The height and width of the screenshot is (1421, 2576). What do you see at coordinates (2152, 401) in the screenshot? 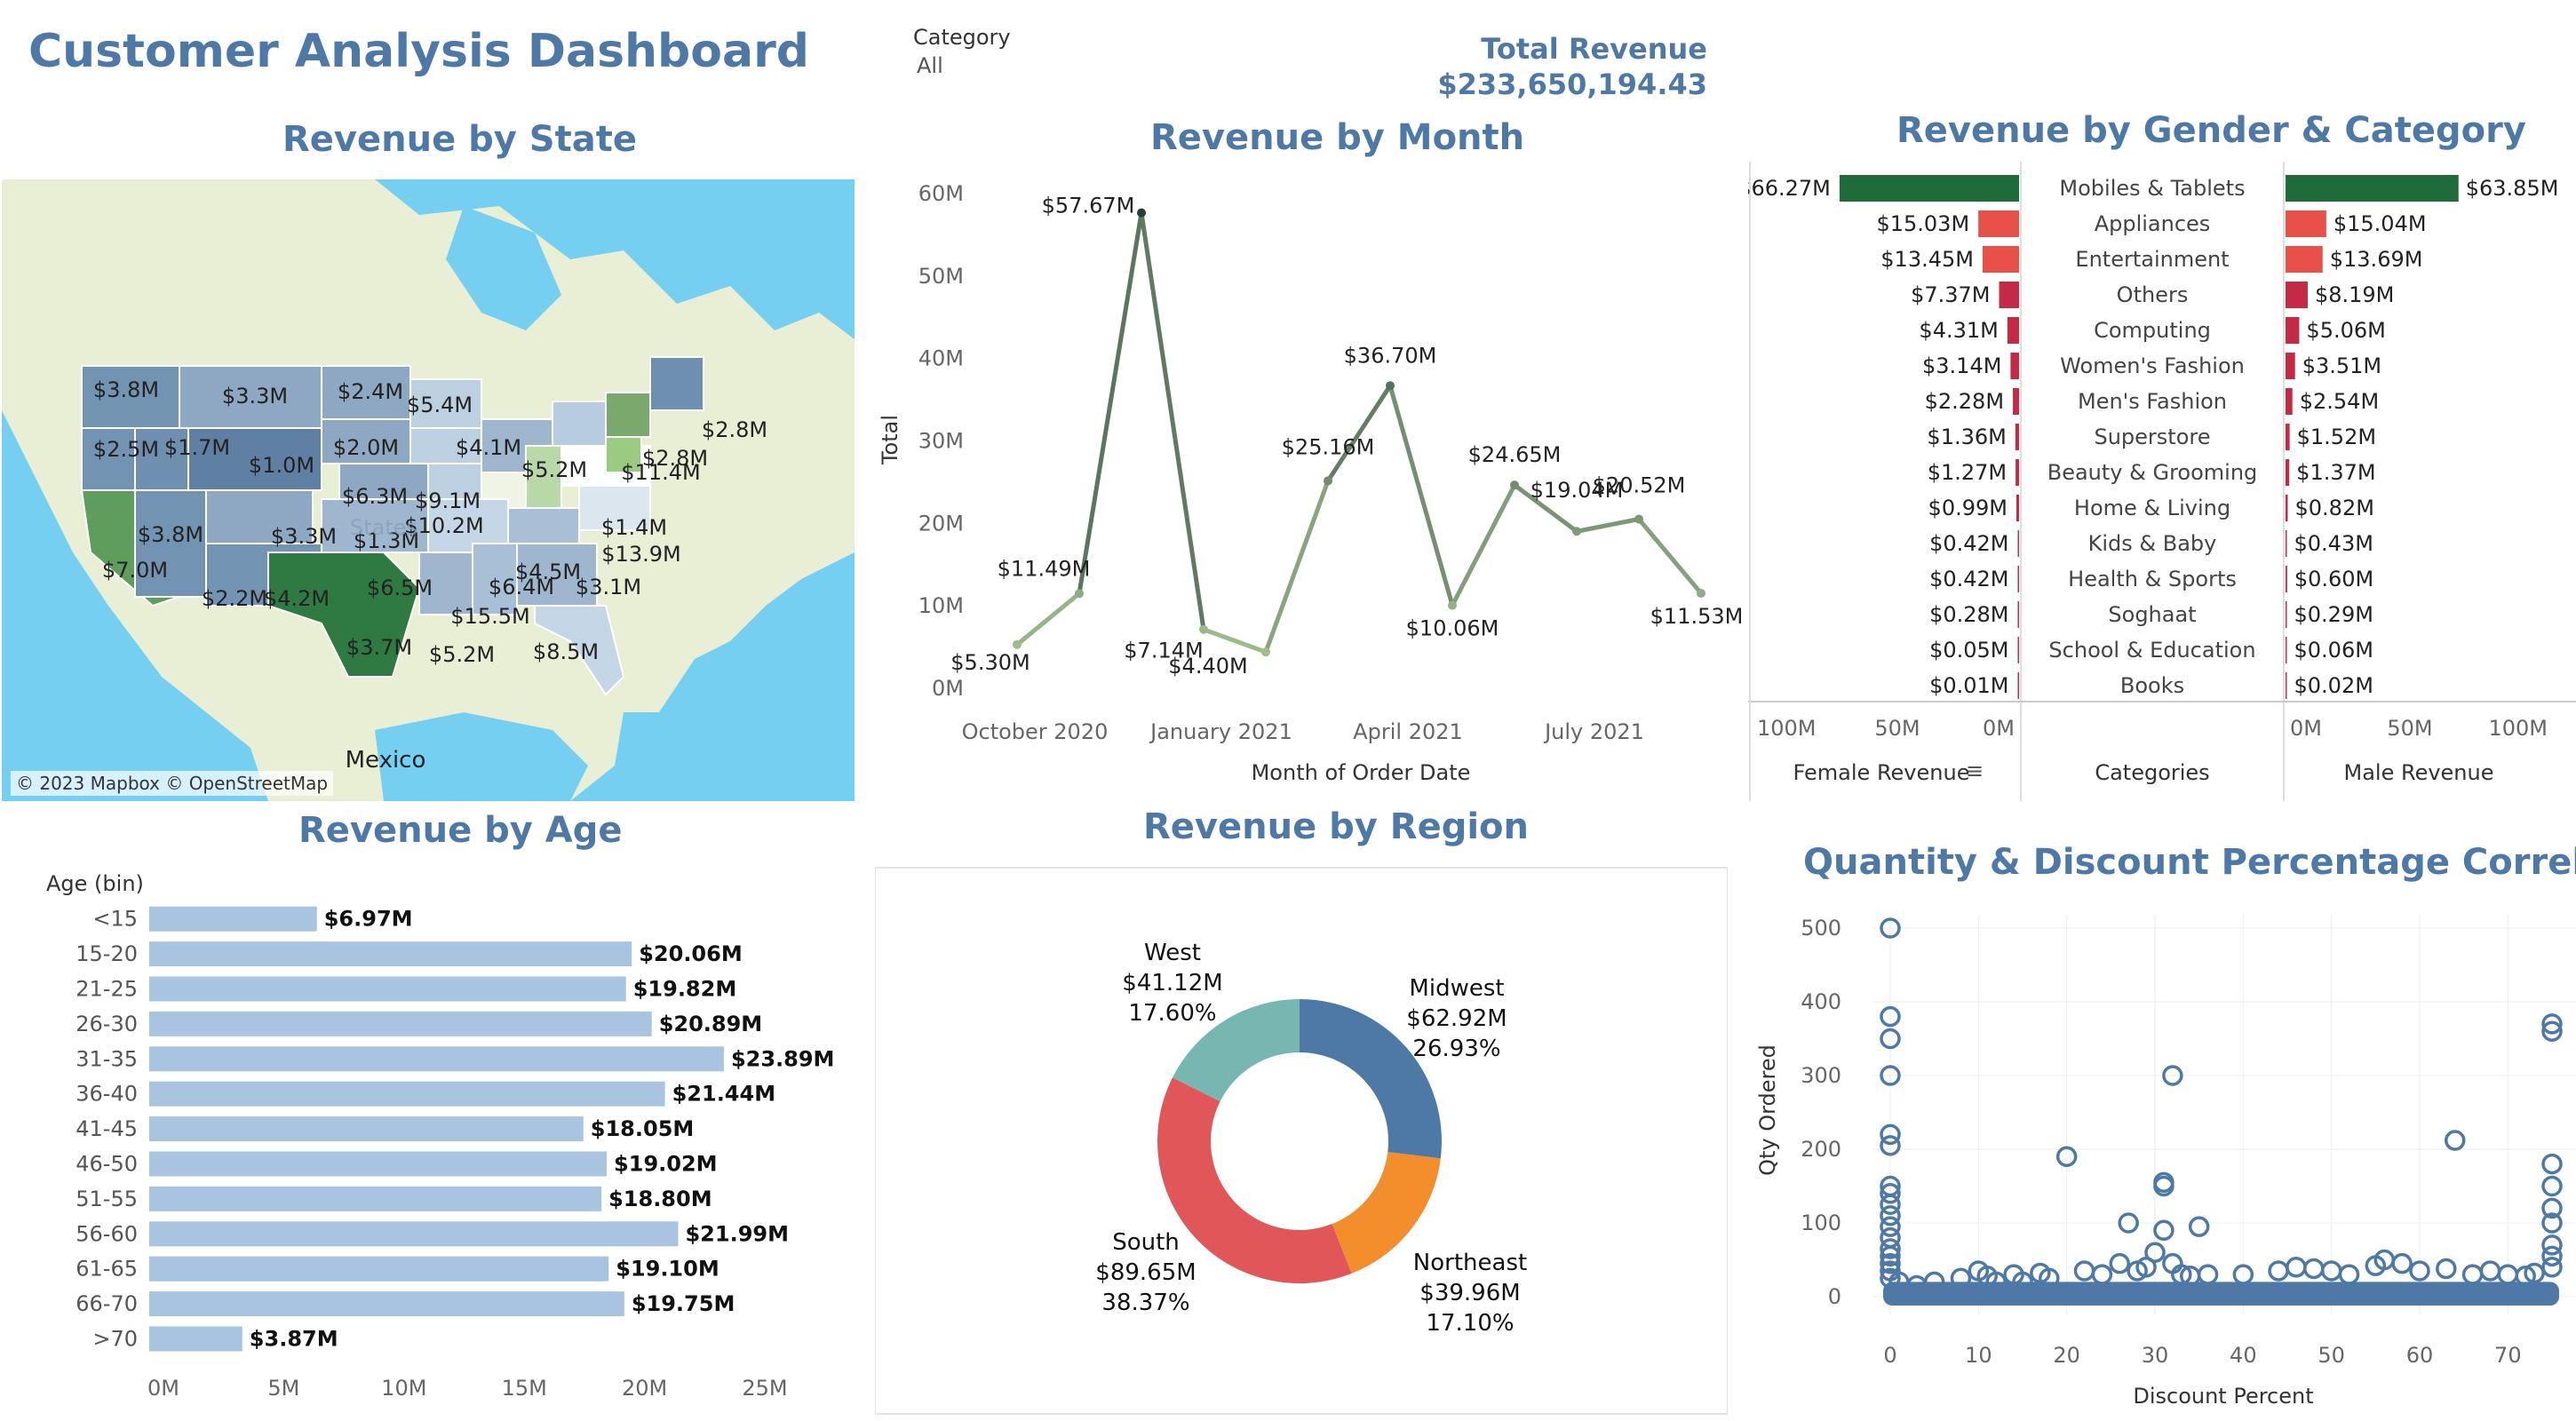
I see `category-label: Men's Fashion` at bounding box center [2152, 401].